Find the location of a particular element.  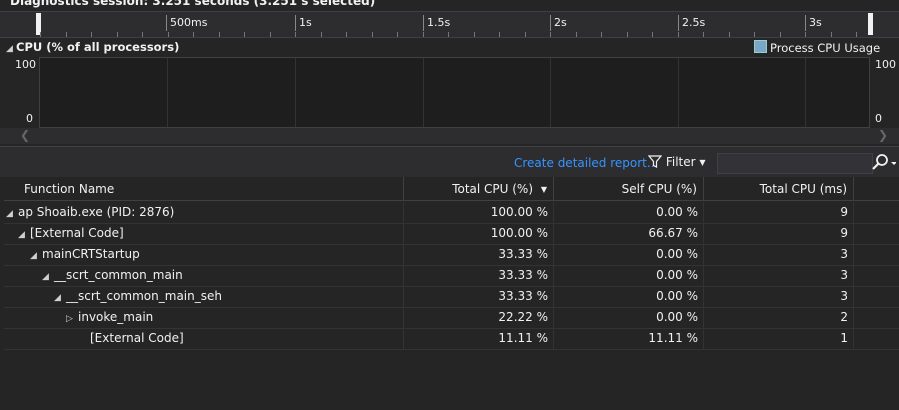

table-row: ◢ [External Code] 100.00 % 66.67 % 9 is located at coordinates (451, 234).